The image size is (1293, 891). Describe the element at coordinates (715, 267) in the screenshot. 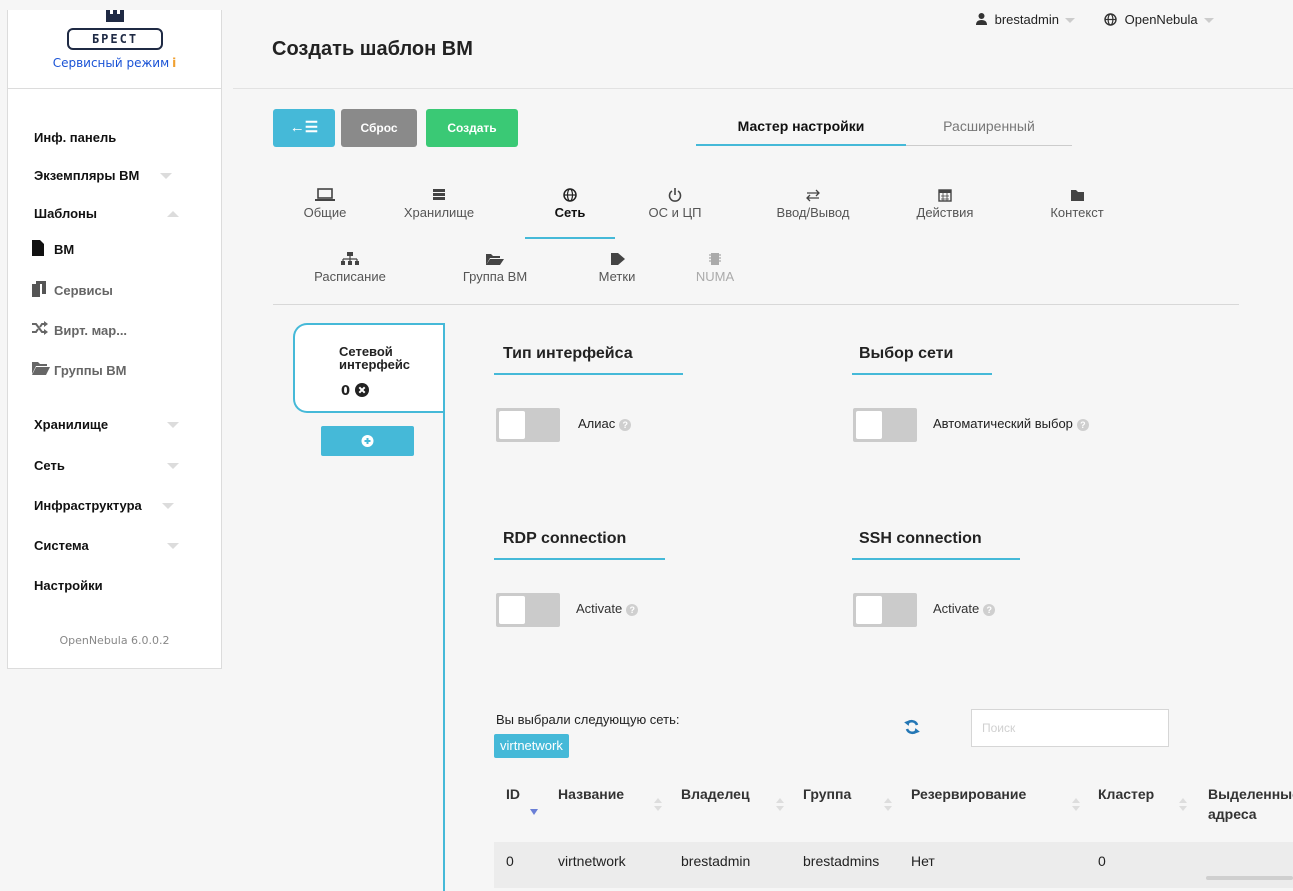

I see `tab-numa: NUMA` at that location.